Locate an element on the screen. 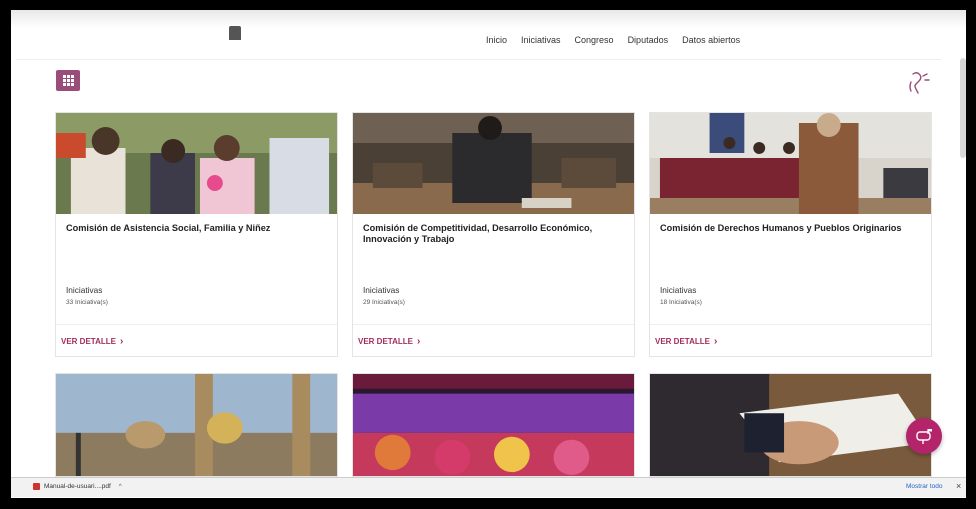  grid-icon is located at coordinates (68, 80).